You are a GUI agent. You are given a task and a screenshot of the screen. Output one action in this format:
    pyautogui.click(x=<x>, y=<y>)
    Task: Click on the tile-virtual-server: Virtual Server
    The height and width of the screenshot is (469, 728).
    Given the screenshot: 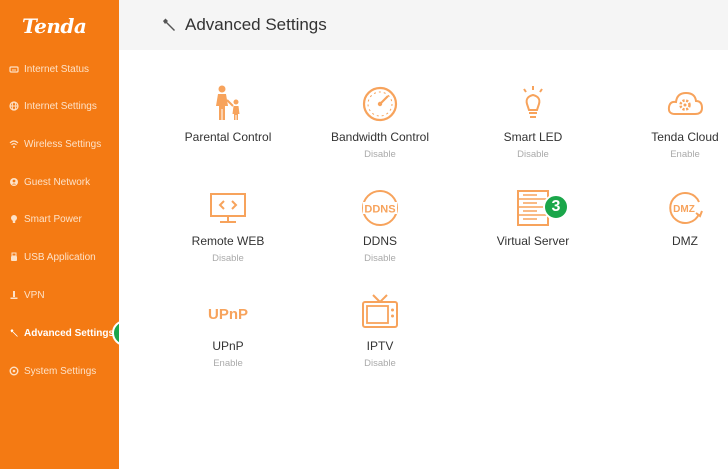 What is the action you would take?
    pyautogui.click(x=533, y=233)
    